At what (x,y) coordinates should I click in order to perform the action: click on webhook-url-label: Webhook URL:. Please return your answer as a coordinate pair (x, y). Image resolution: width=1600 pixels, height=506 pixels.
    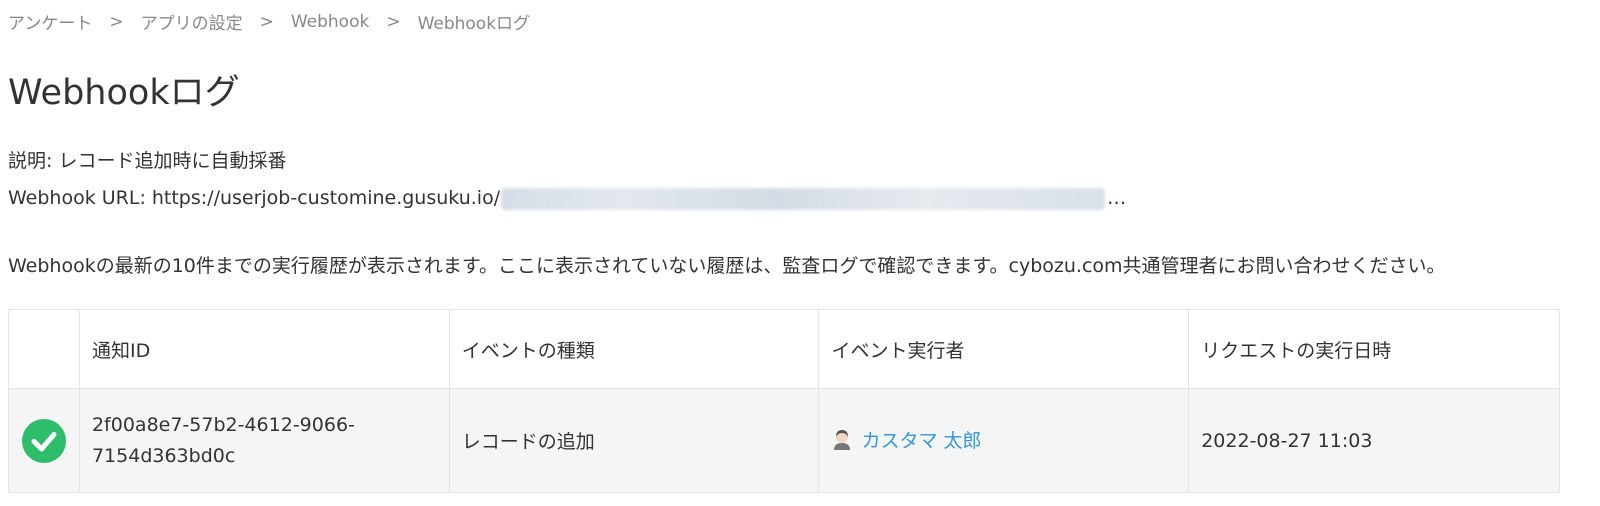
    Looking at the image, I should click on (77, 198).